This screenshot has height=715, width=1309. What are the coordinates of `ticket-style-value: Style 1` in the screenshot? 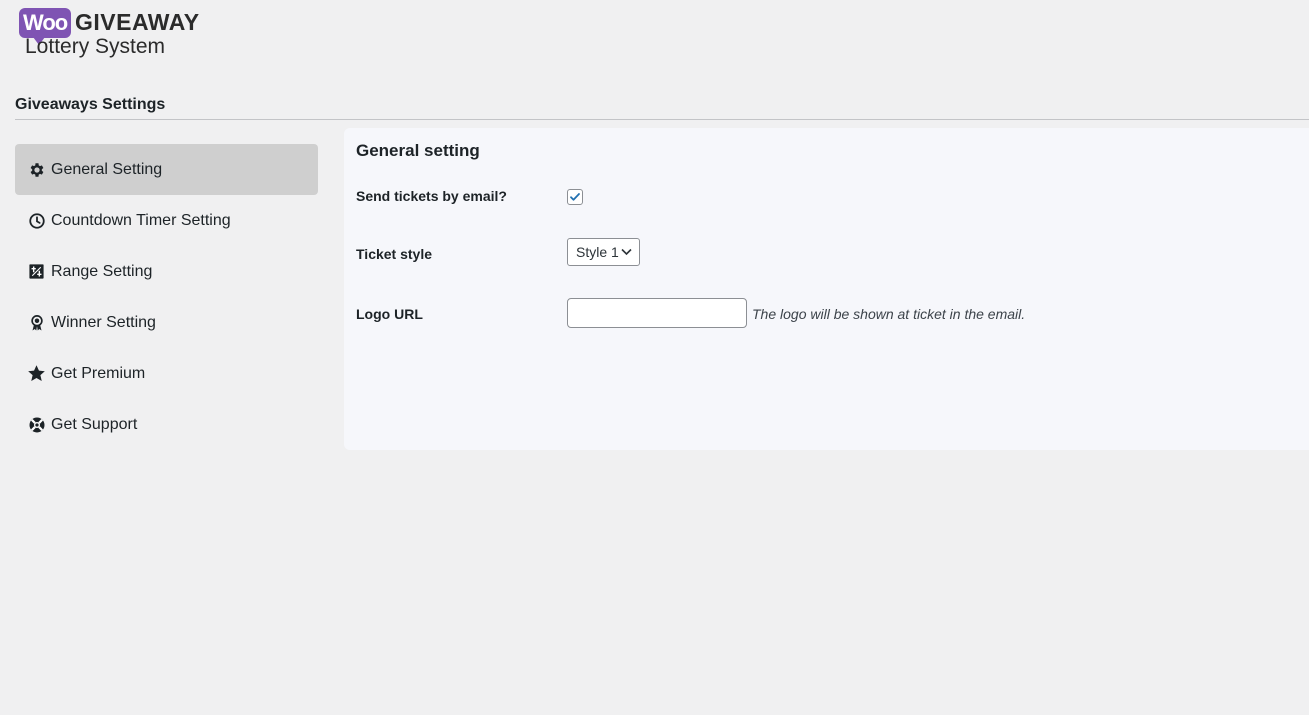 It's located at (597, 252).